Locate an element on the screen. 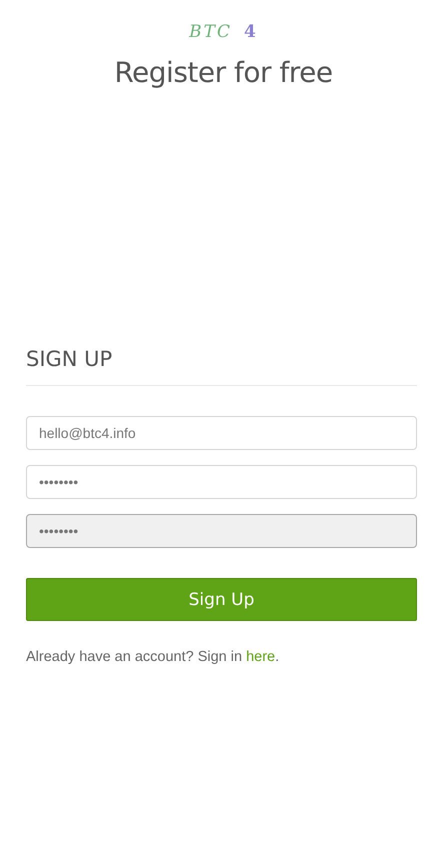  form-heading: SIGN UP is located at coordinates (221, 366).